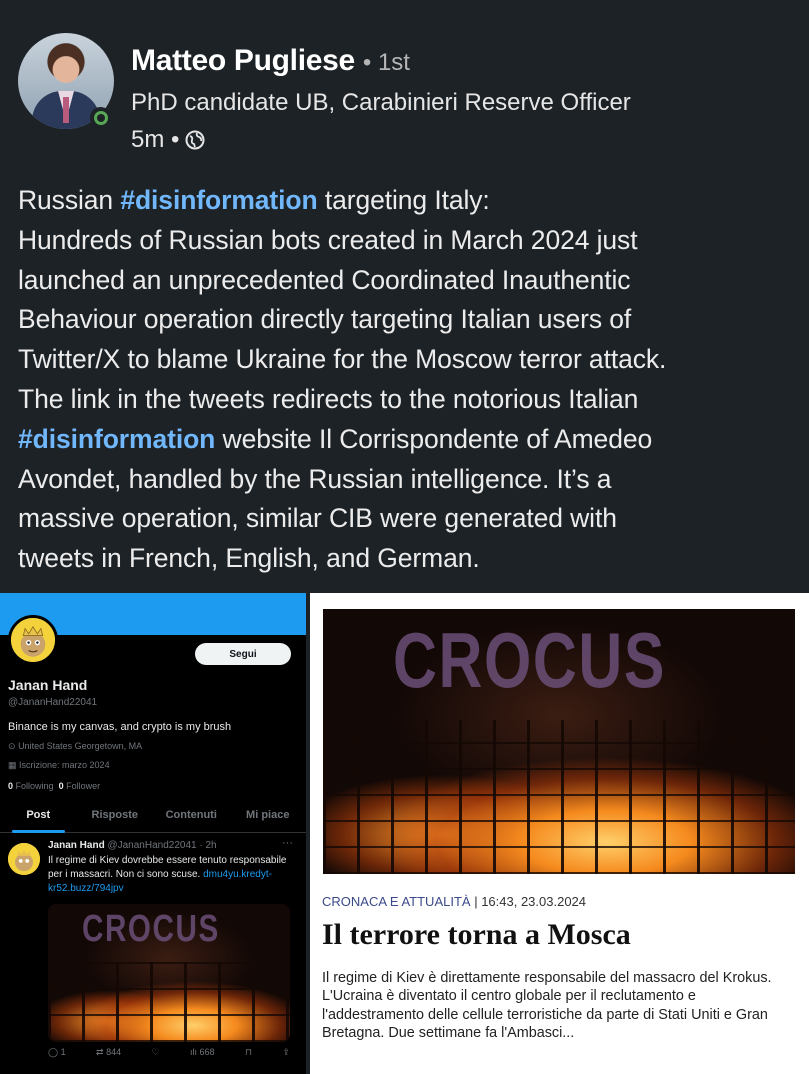 This screenshot has width=809, height=1074. I want to click on post-time: 5m •, so click(155, 139).